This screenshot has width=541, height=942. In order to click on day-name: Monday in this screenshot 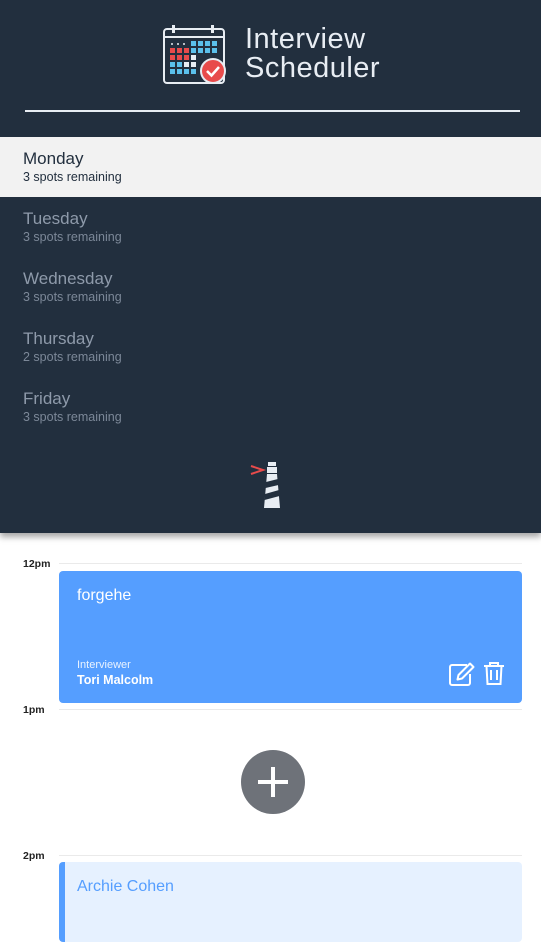, I will do `click(53, 158)`.